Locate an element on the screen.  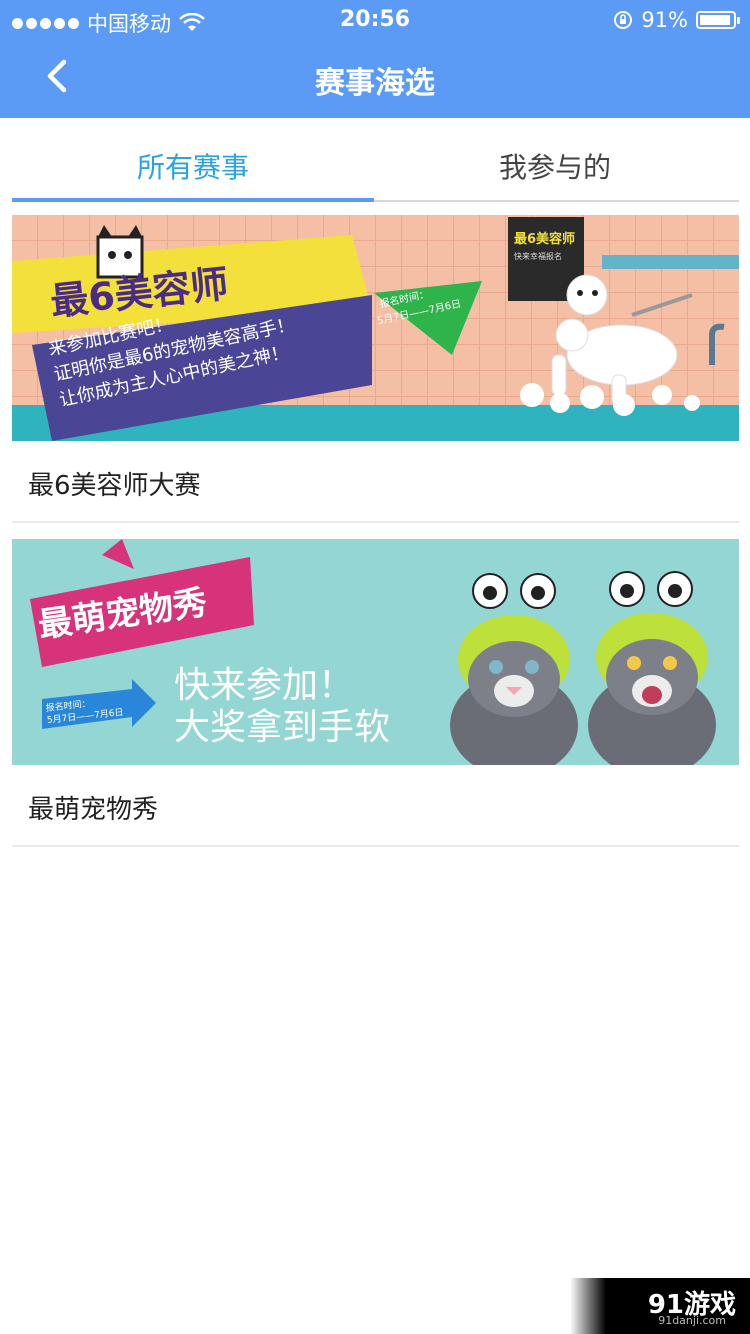
board-sub-text: 快来幸福报名 is located at coordinates (538, 256).